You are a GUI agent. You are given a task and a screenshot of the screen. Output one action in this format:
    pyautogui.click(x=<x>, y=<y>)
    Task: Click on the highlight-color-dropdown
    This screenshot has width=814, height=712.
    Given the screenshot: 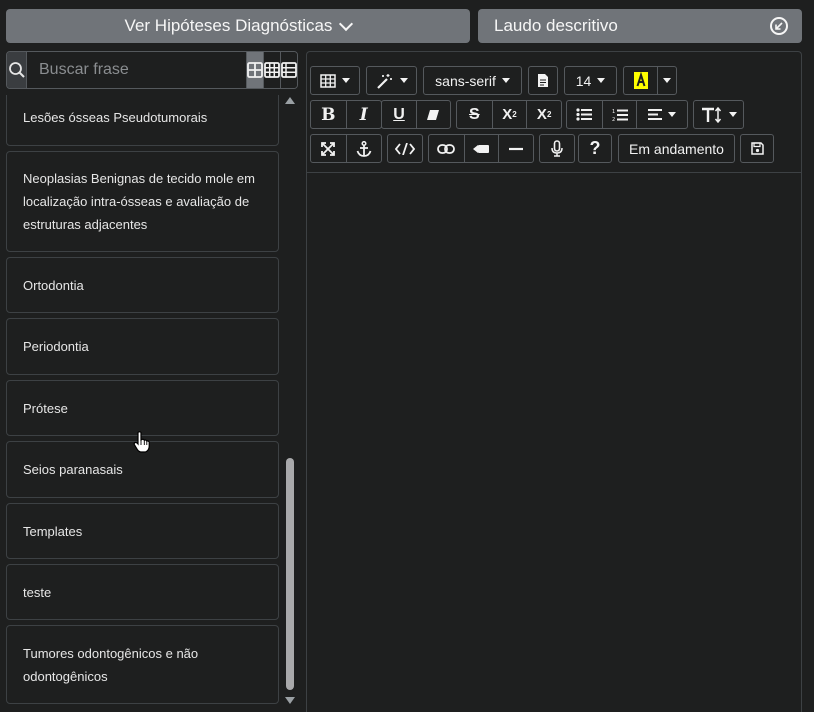 What is the action you would take?
    pyautogui.click(x=667, y=80)
    